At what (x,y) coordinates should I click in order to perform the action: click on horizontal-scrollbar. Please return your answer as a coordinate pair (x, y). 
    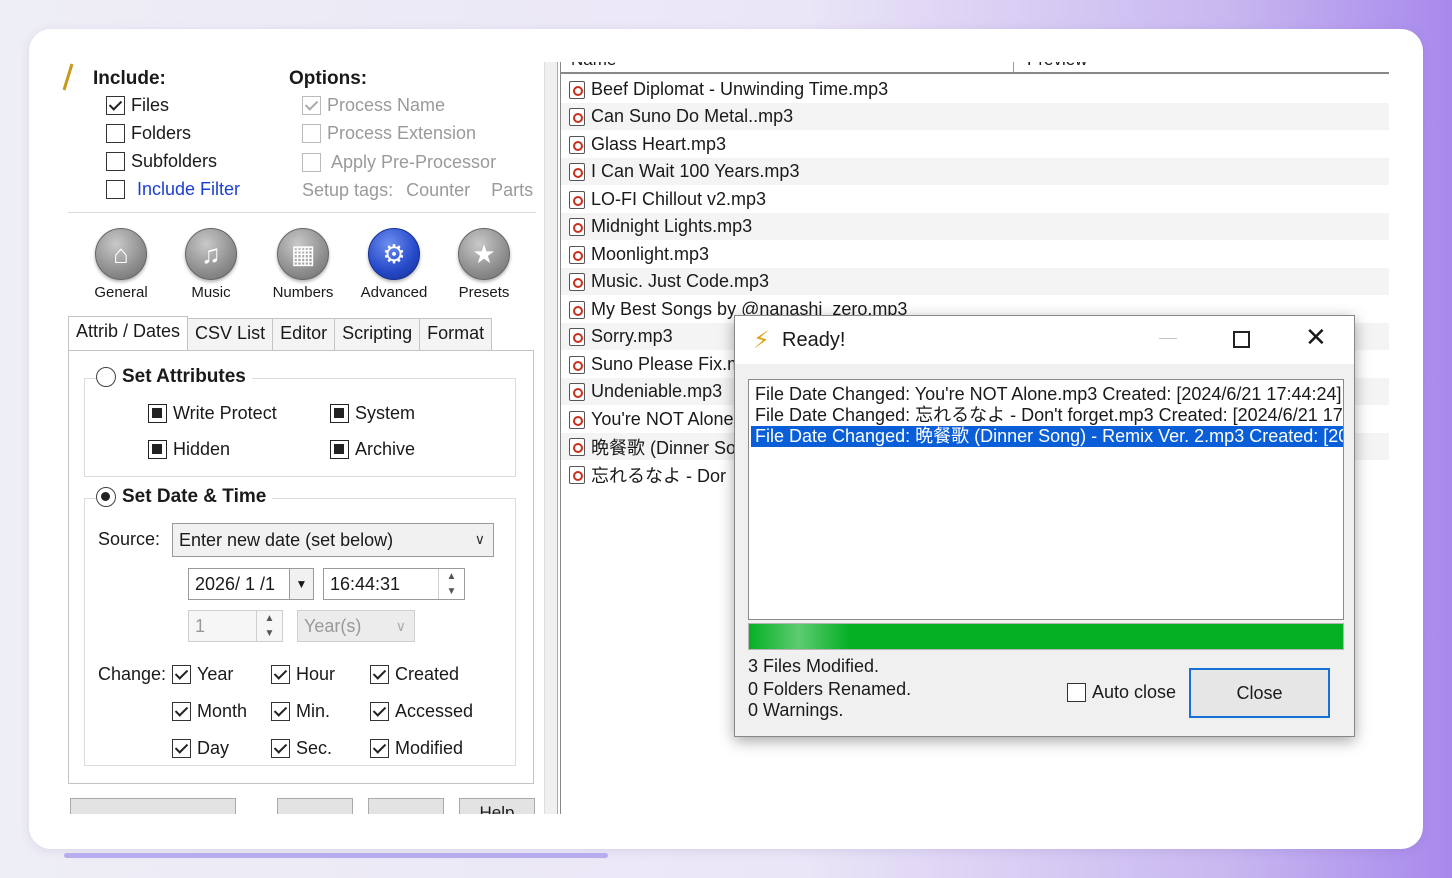
    Looking at the image, I should click on (336, 855).